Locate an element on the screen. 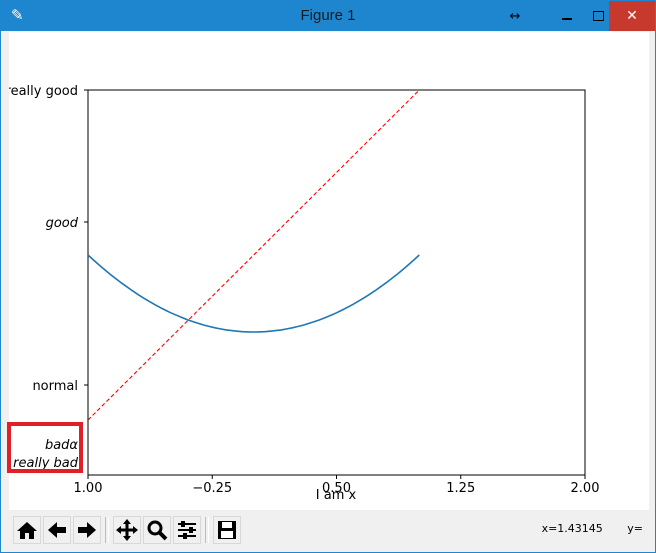 This screenshot has width=656, height=553. minimize-button is located at coordinates (567, 16).